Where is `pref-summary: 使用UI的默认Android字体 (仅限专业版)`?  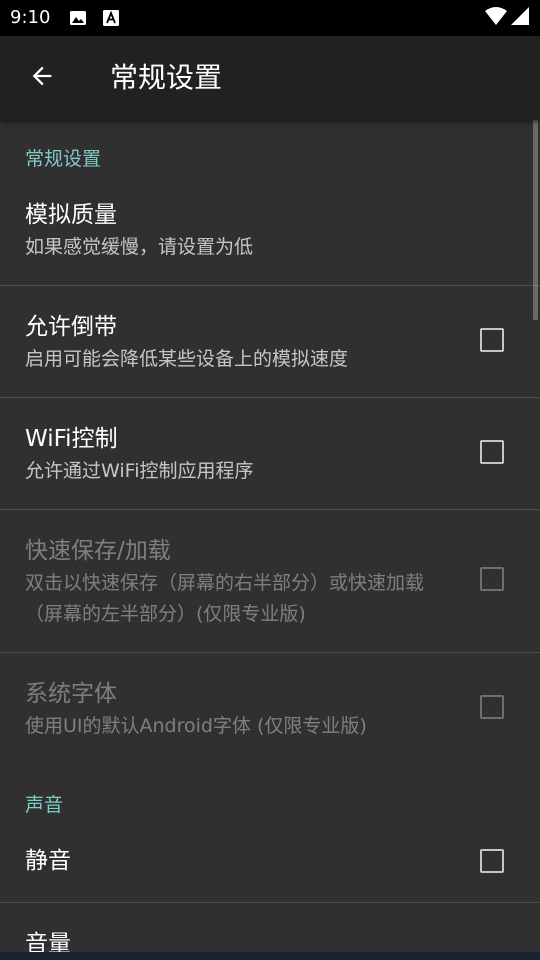 pref-summary: 使用UI的默认Android字体 (仅限专业版) is located at coordinates (196, 726).